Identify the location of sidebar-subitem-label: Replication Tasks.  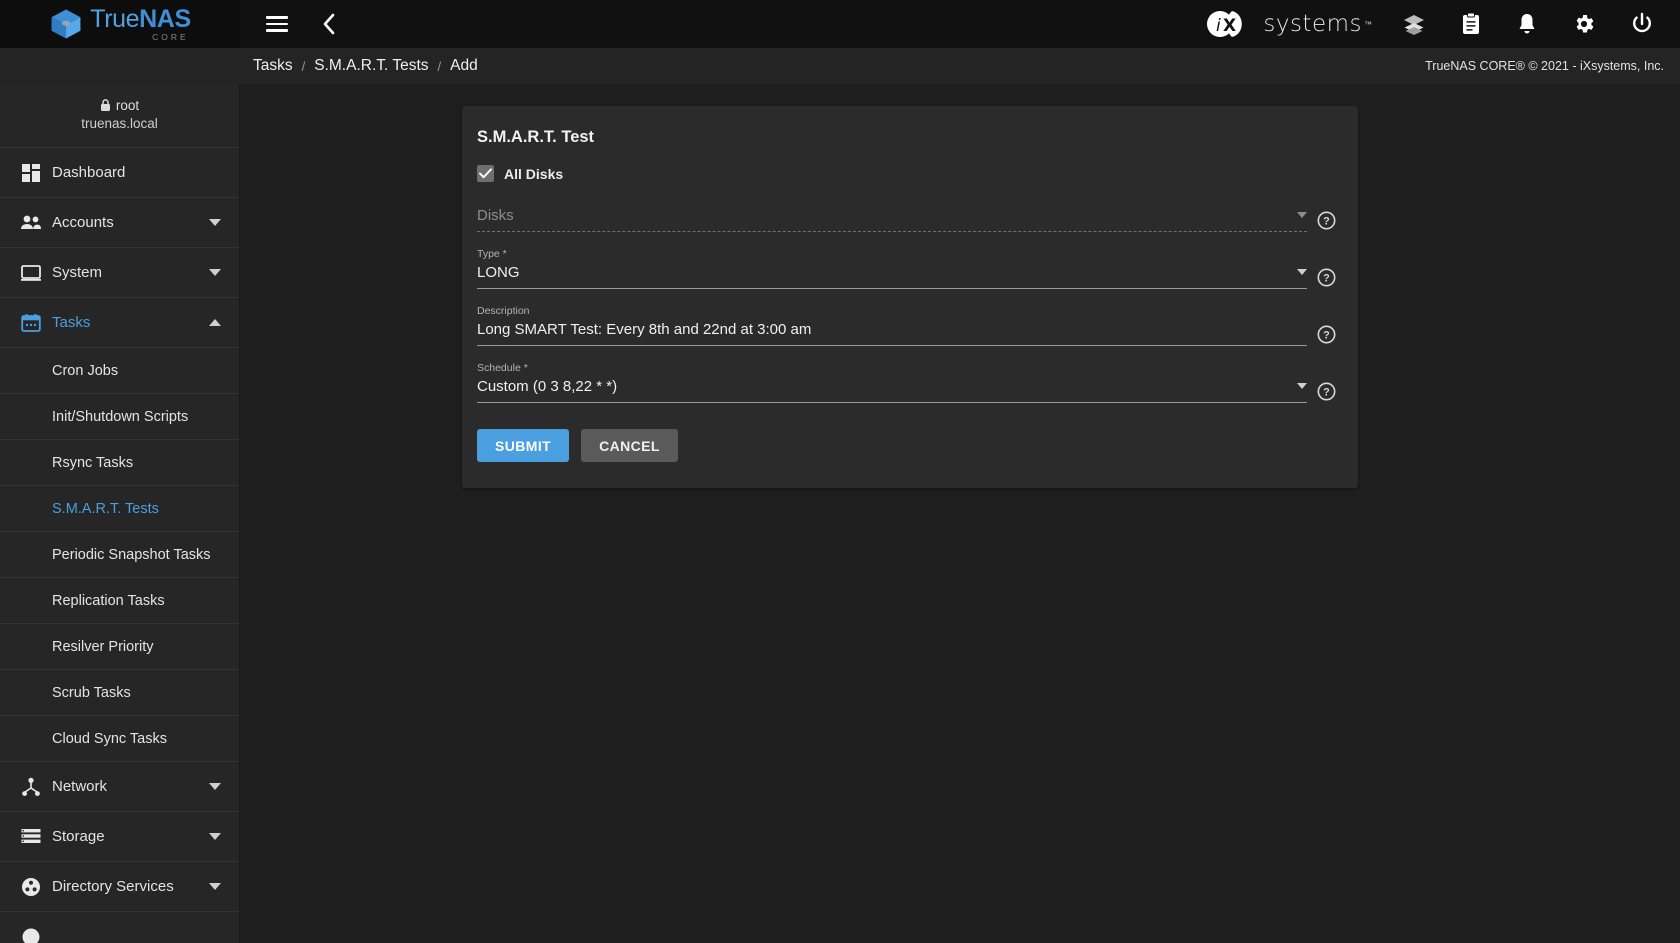
(108, 600).